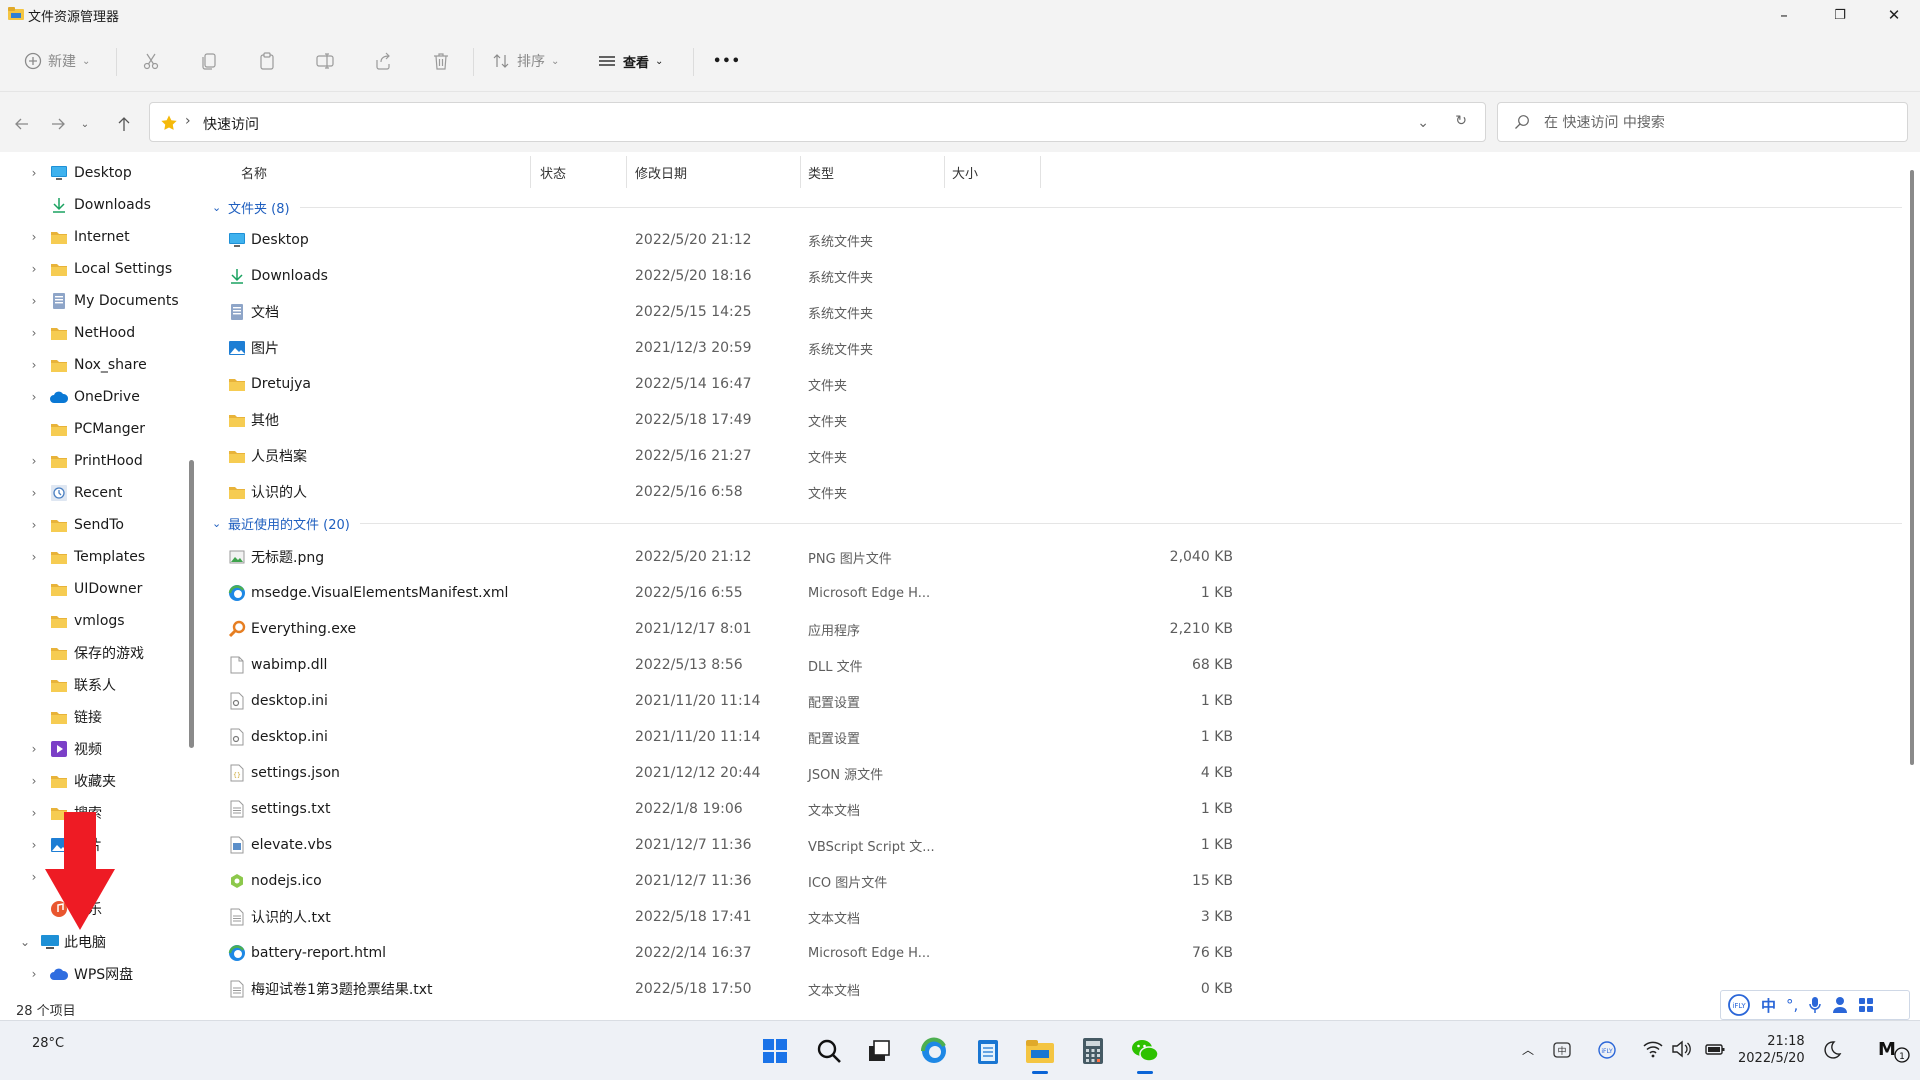 This screenshot has height=1080, width=1920. What do you see at coordinates (1840, 1005) in the screenshot?
I see `user-icon` at bounding box center [1840, 1005].